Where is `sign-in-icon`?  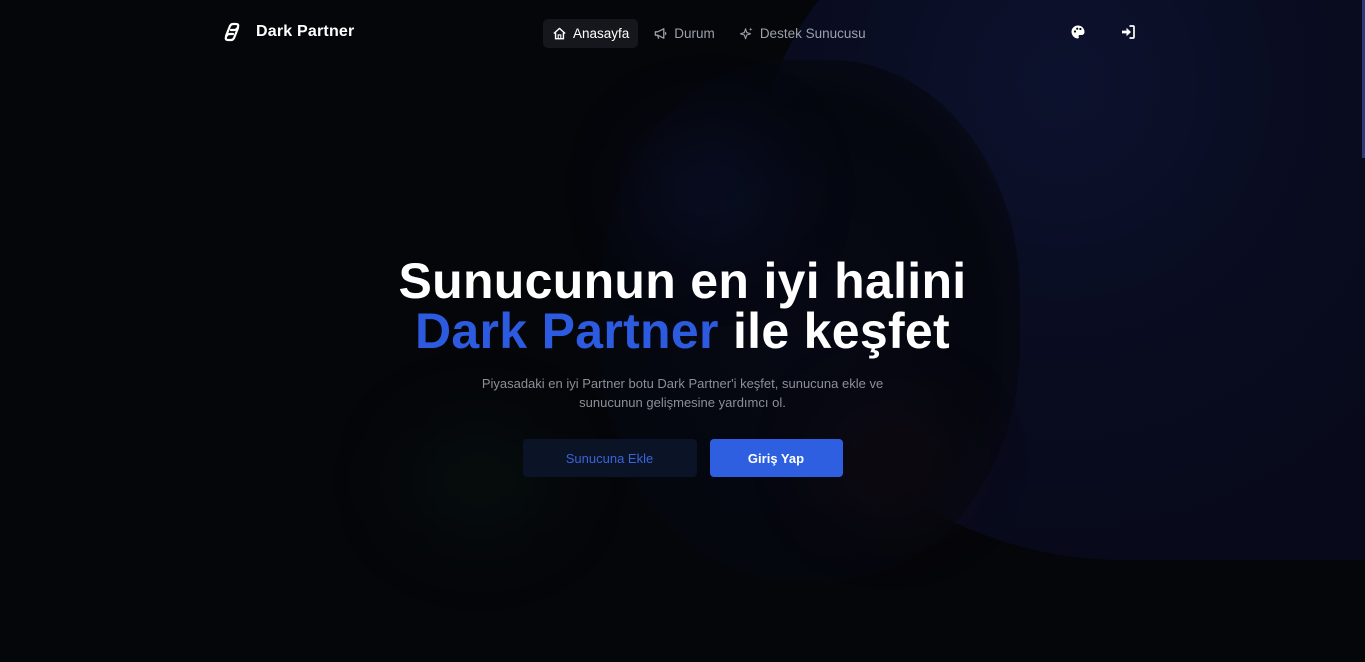
sign-in-icon is located at coordinates (1128, 32).